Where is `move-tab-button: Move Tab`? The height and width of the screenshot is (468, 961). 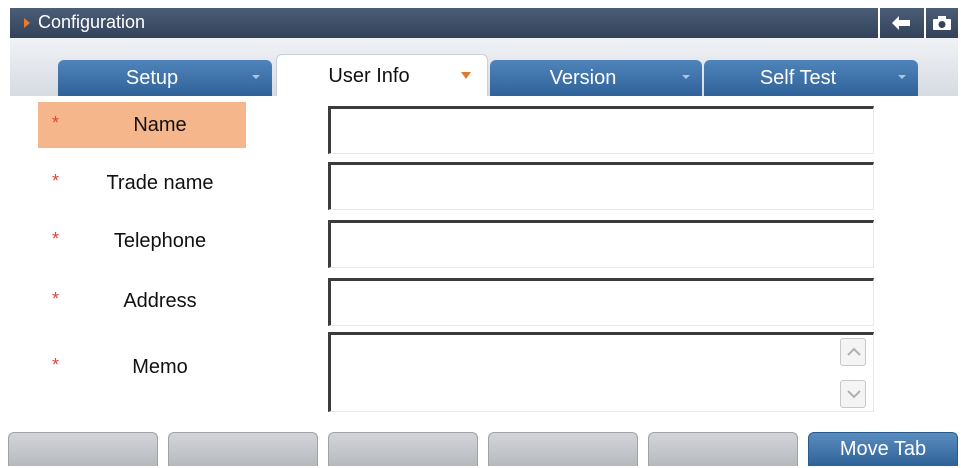 move-tab-button: Move Tab is located at coordinates (883, 449).